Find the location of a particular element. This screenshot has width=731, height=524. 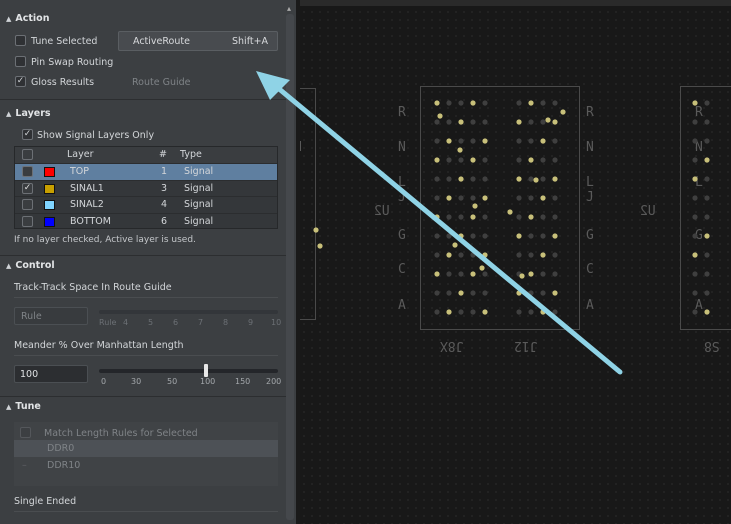

pin-swap-label: Pin Swap Routing is located at coordinates (72, 62).